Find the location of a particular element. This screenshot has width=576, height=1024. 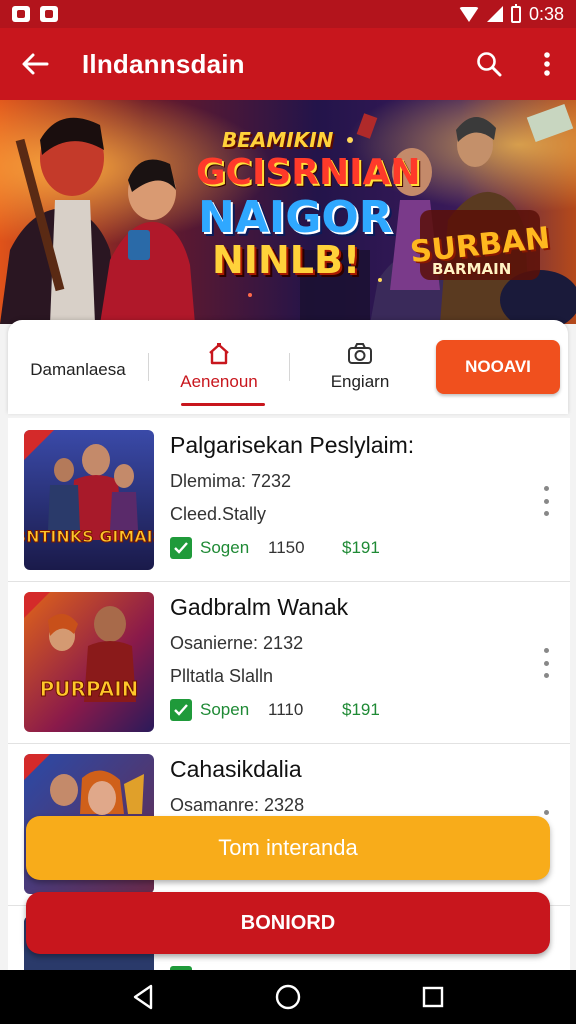

more-options-button is located at coordinates (547, 64).